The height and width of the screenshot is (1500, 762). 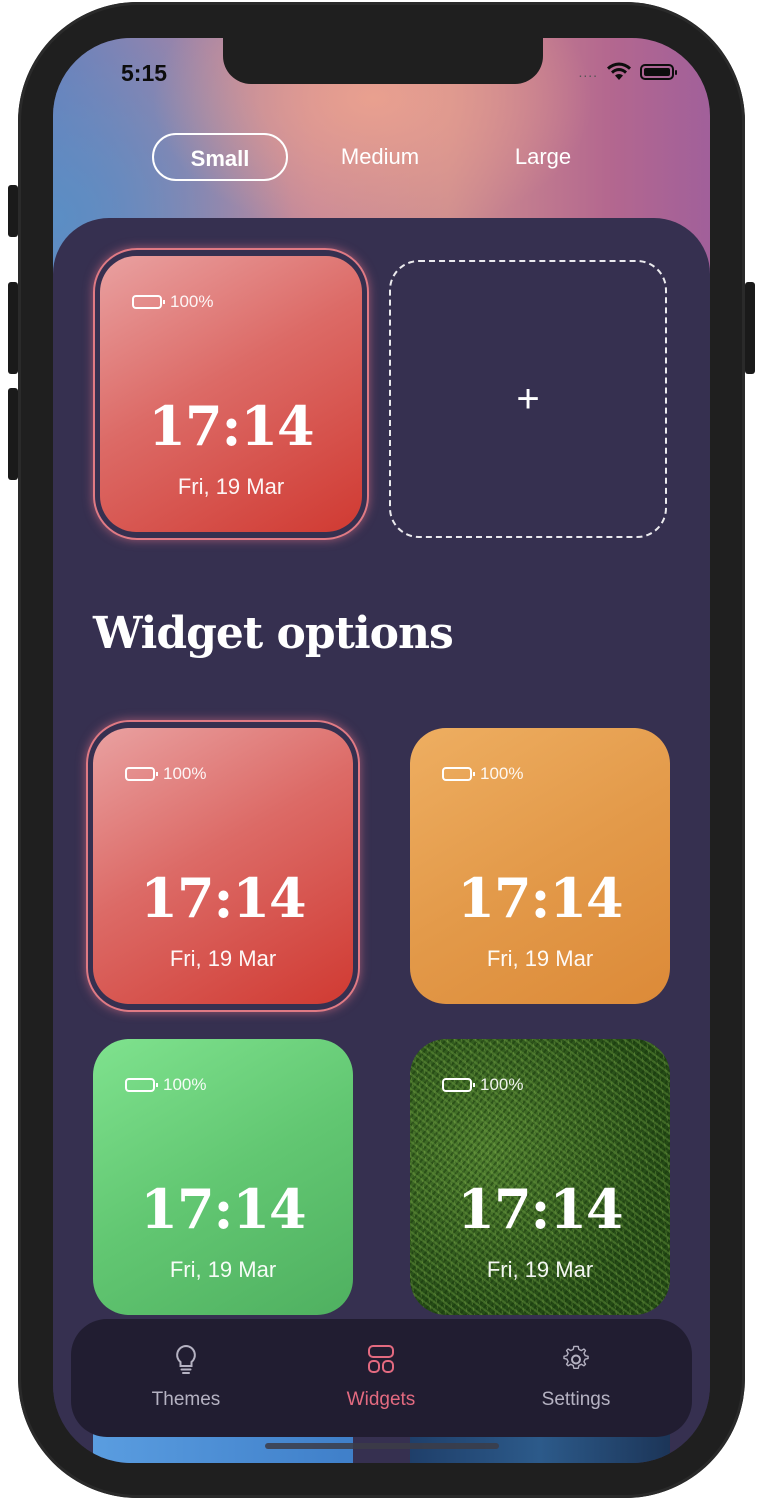 I want to click on tab-themes: Themes, so click(x=186, y=1378).